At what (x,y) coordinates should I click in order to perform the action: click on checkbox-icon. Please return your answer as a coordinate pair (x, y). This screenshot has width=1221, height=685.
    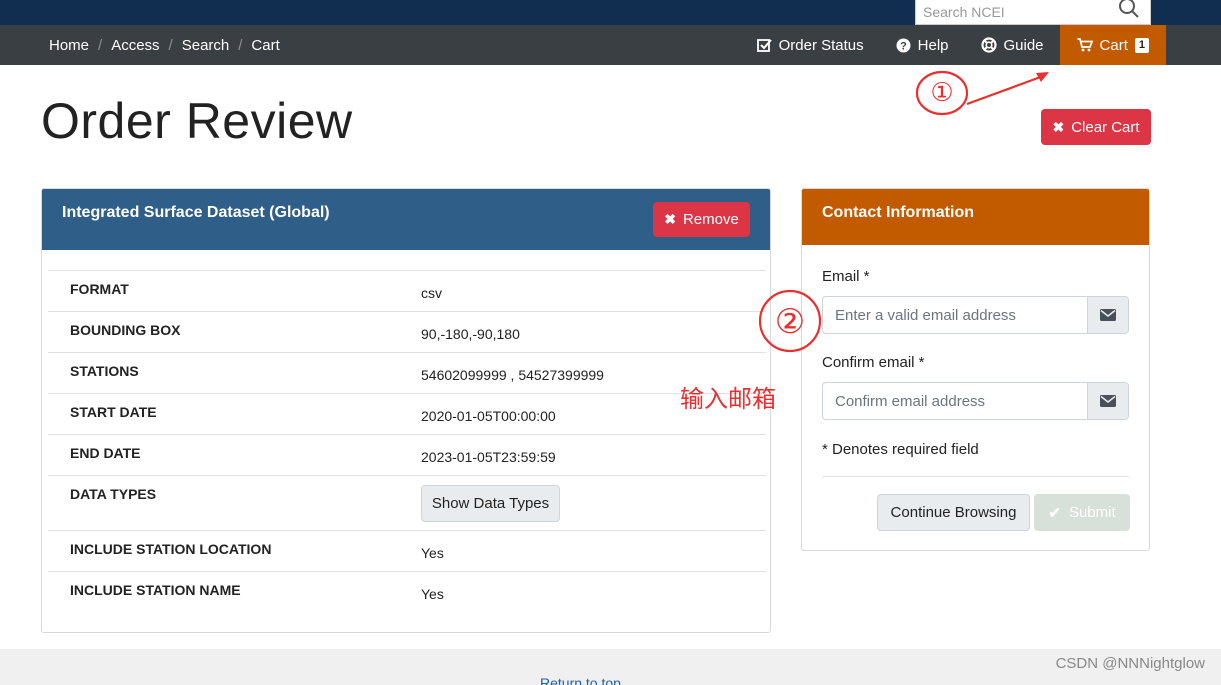
    Looking at the image, I should click on (764, 45).